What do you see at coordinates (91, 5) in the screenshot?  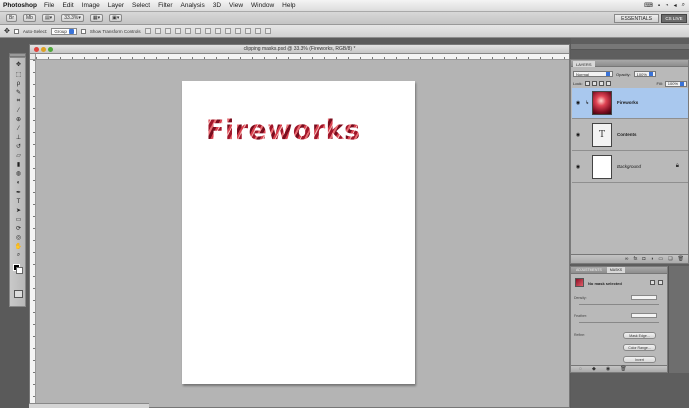 I see `menu-image: Image` at bounding box center [91, 5].